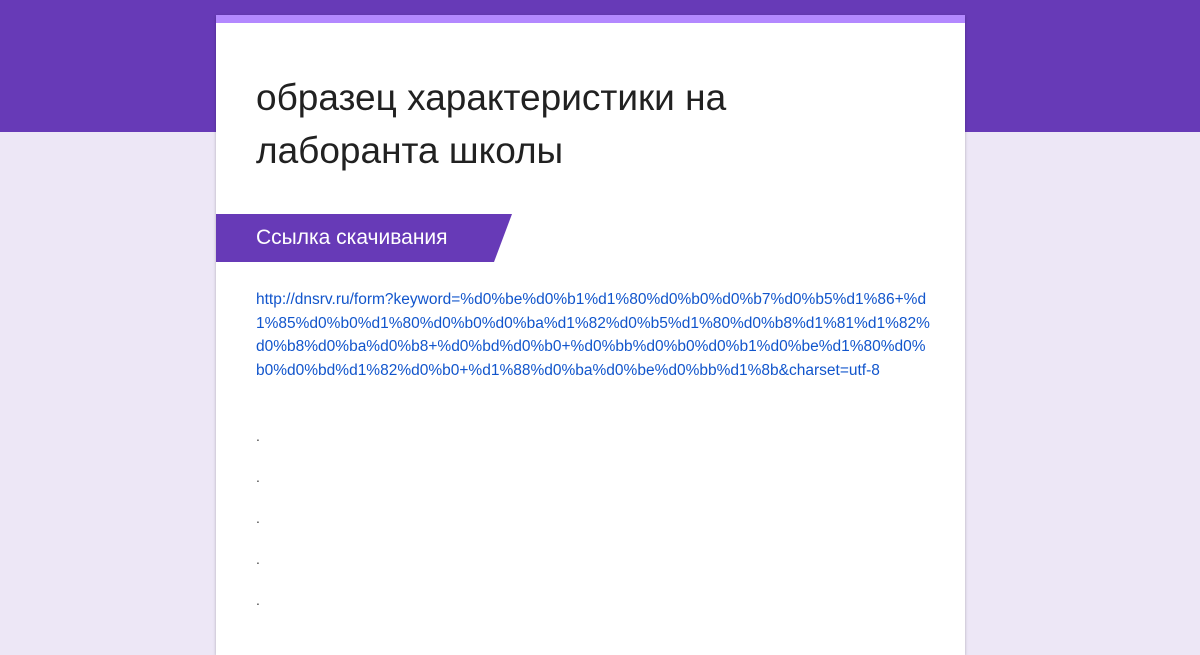  What do you see at coordinates (590, 19) in the screenshot?
I see `card-accent-bar` at bounding box center [590, 19].